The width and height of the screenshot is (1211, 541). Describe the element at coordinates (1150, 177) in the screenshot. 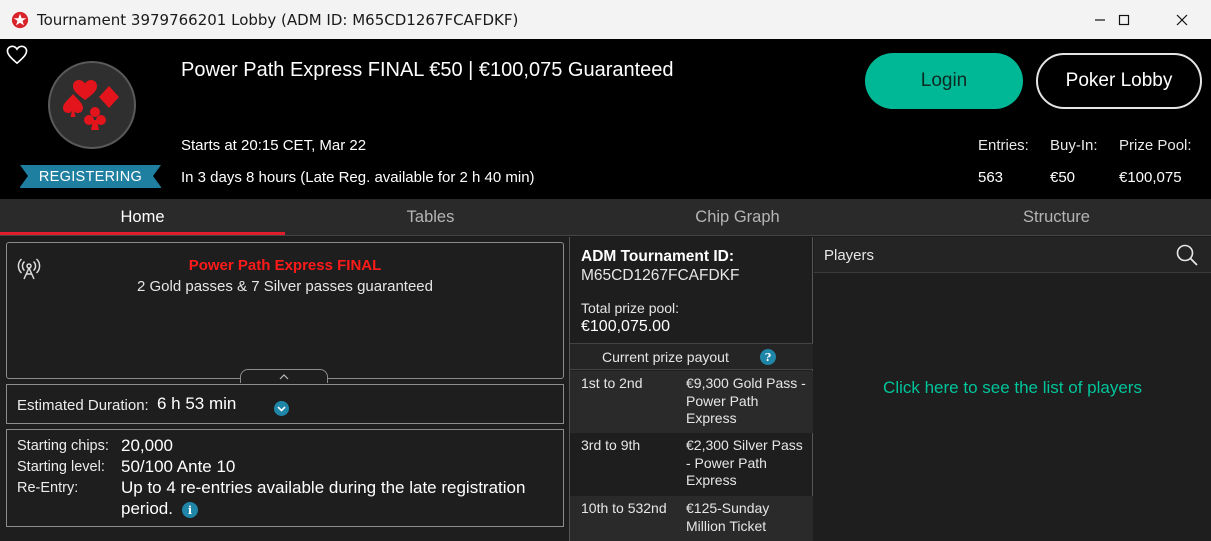

I see `prize-pool-value: €100,075` at that location.